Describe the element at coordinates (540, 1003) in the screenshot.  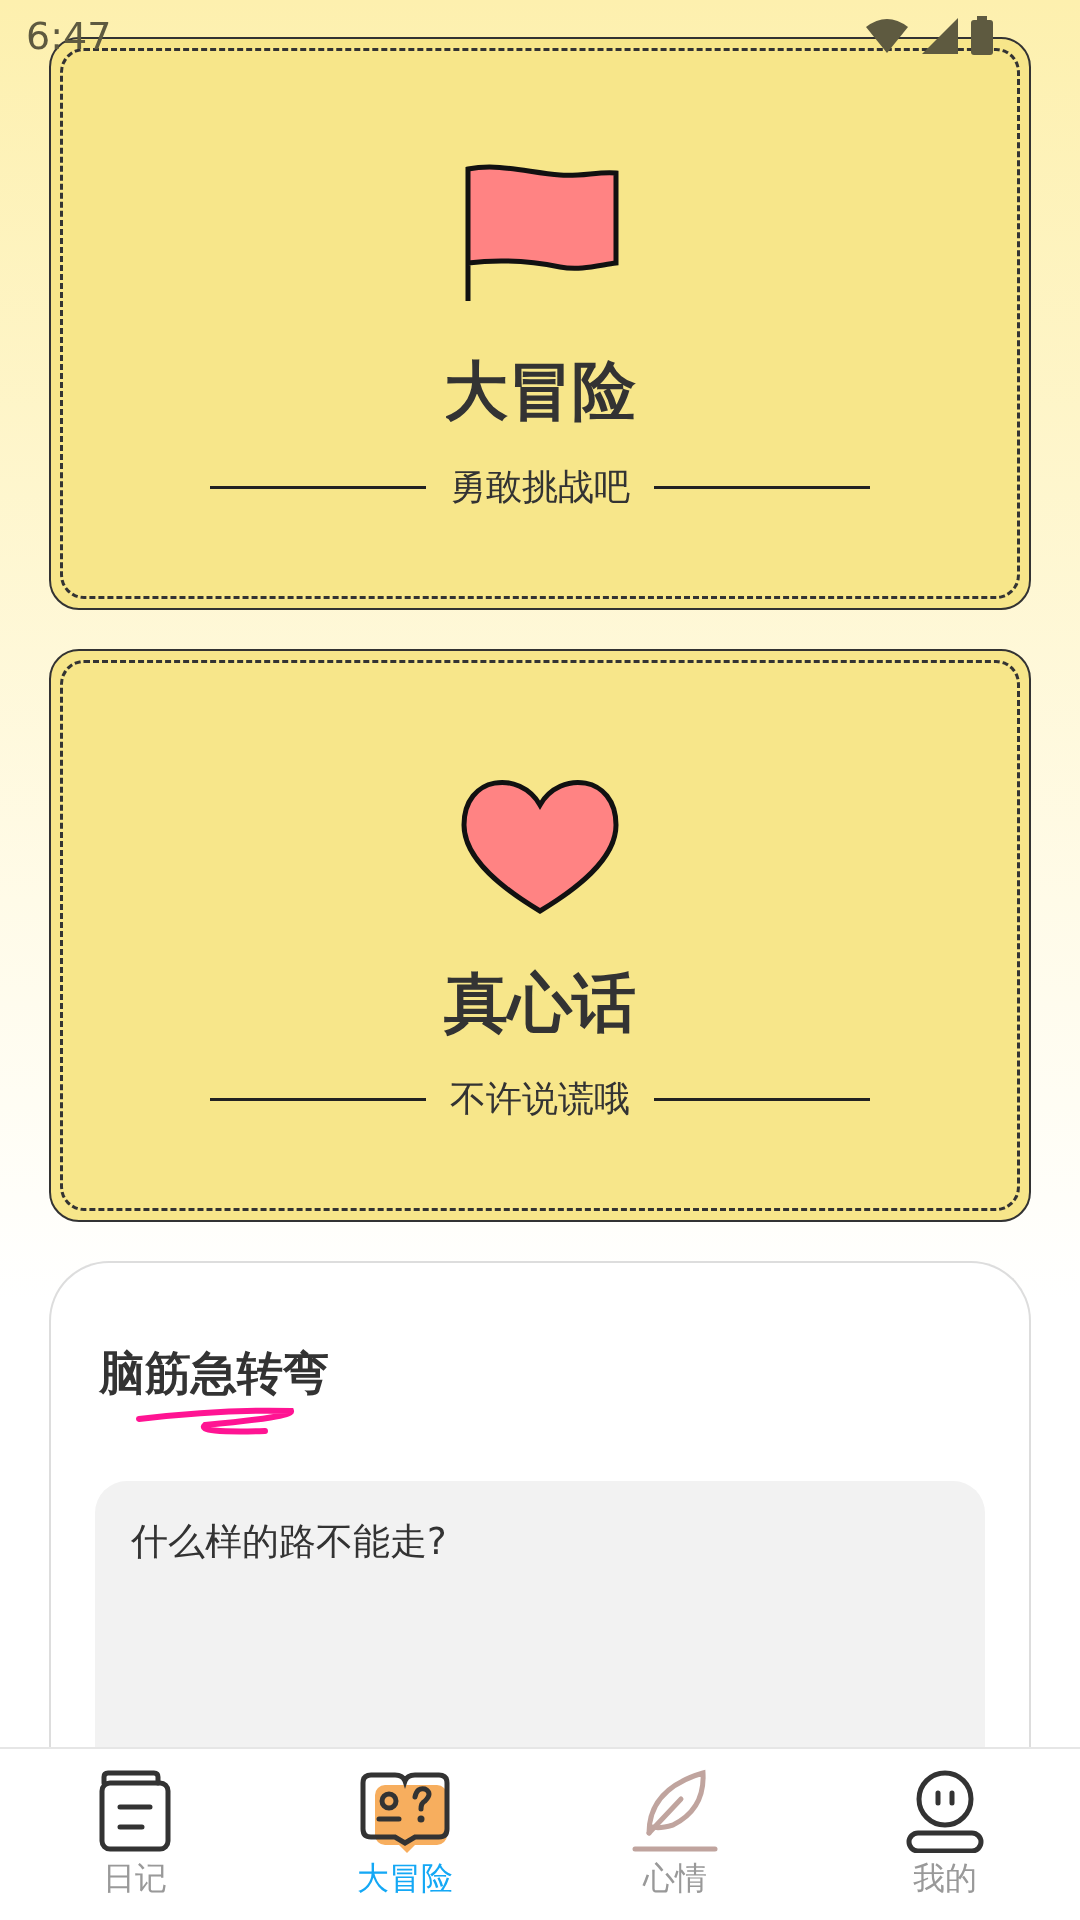
I see `card-title: 真心话` at that location.